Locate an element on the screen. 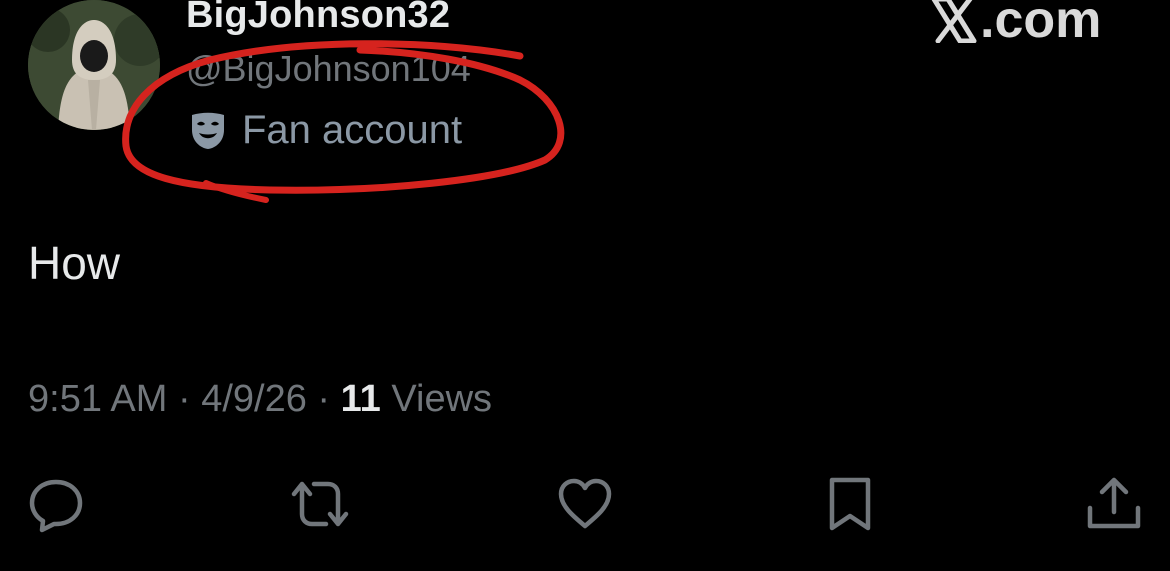 This screenshot has height=571, width=1170. repost-icon is located at coordinates (320, 504).